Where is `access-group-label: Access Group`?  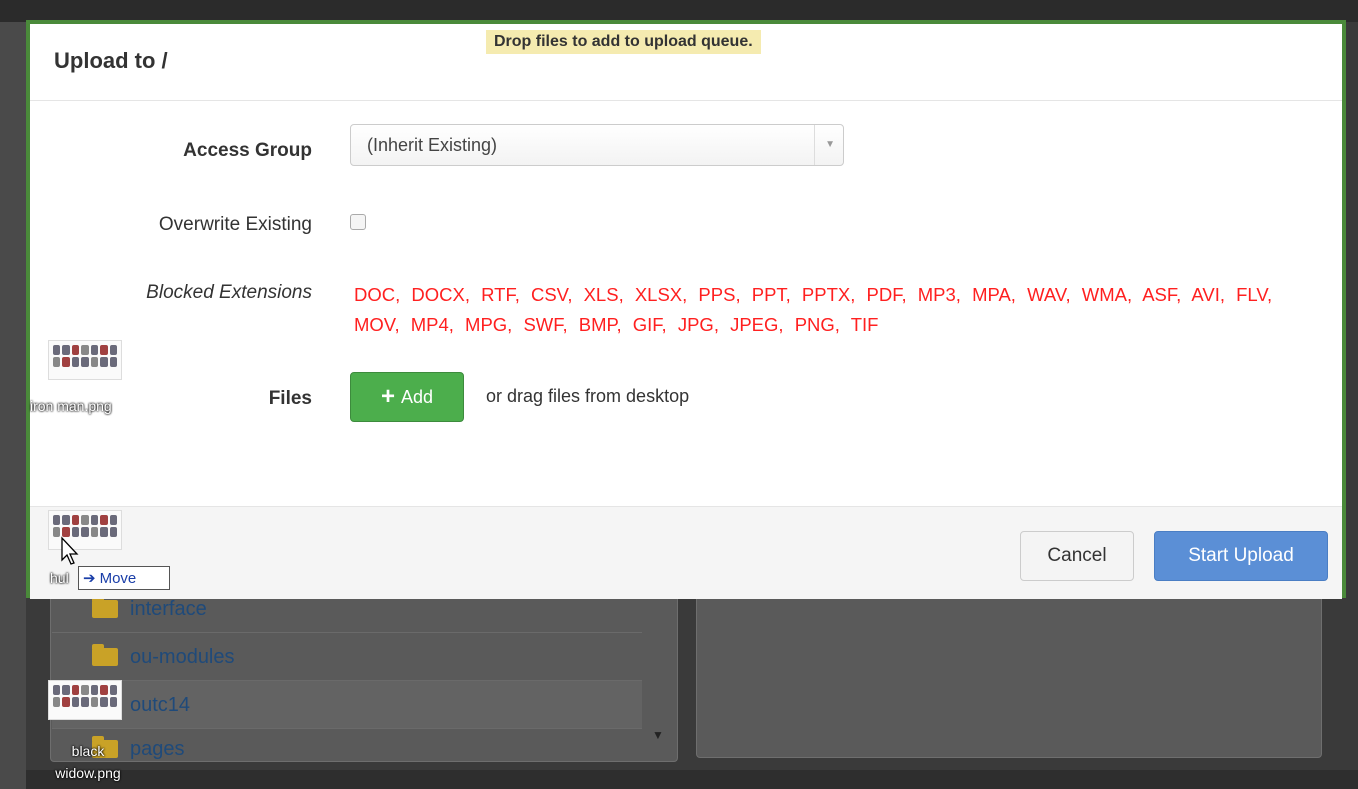
access-group-label: Access Group is located at coordinates (247, 150).